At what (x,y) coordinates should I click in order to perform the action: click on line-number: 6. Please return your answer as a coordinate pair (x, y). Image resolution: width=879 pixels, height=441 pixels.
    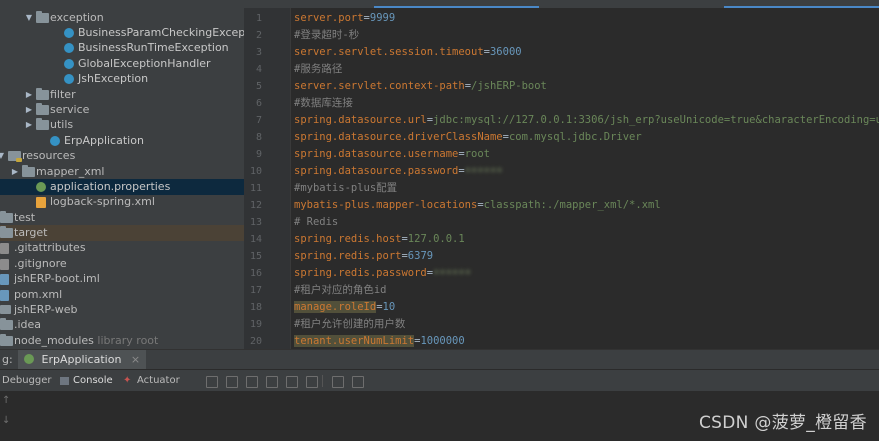
    Looking at the image, I should click on (258, 103).